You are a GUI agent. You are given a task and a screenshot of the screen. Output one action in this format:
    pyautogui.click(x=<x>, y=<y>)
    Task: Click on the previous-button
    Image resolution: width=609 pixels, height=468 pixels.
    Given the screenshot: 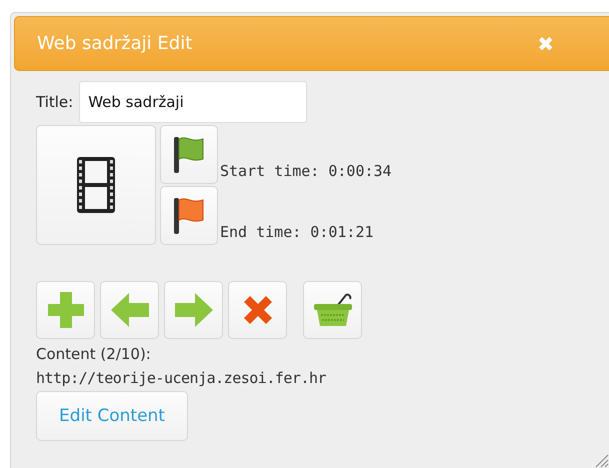 What is the action you would take?
    pyautogui.click(x=129, y=310)
    